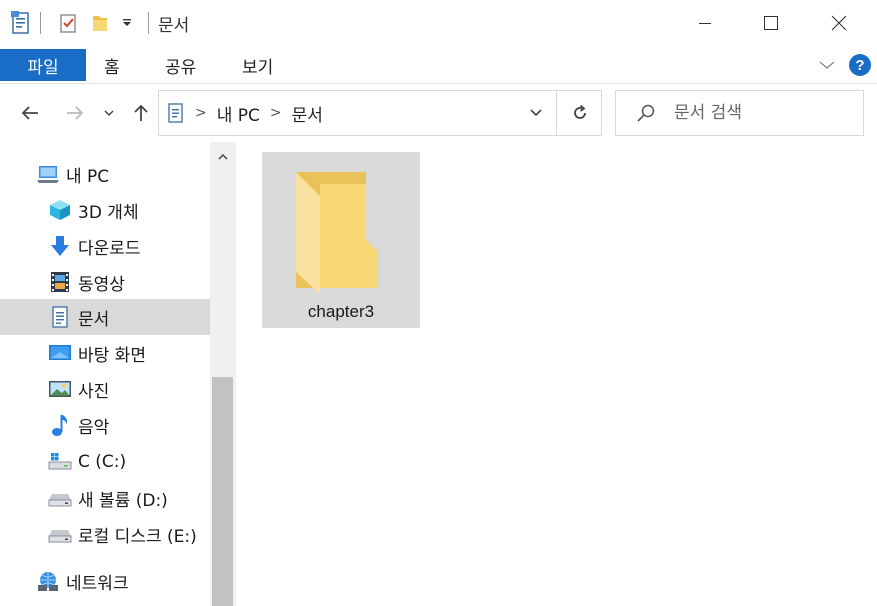  I want to click on breadcrumb-documents: 문서, so click(307, 113).